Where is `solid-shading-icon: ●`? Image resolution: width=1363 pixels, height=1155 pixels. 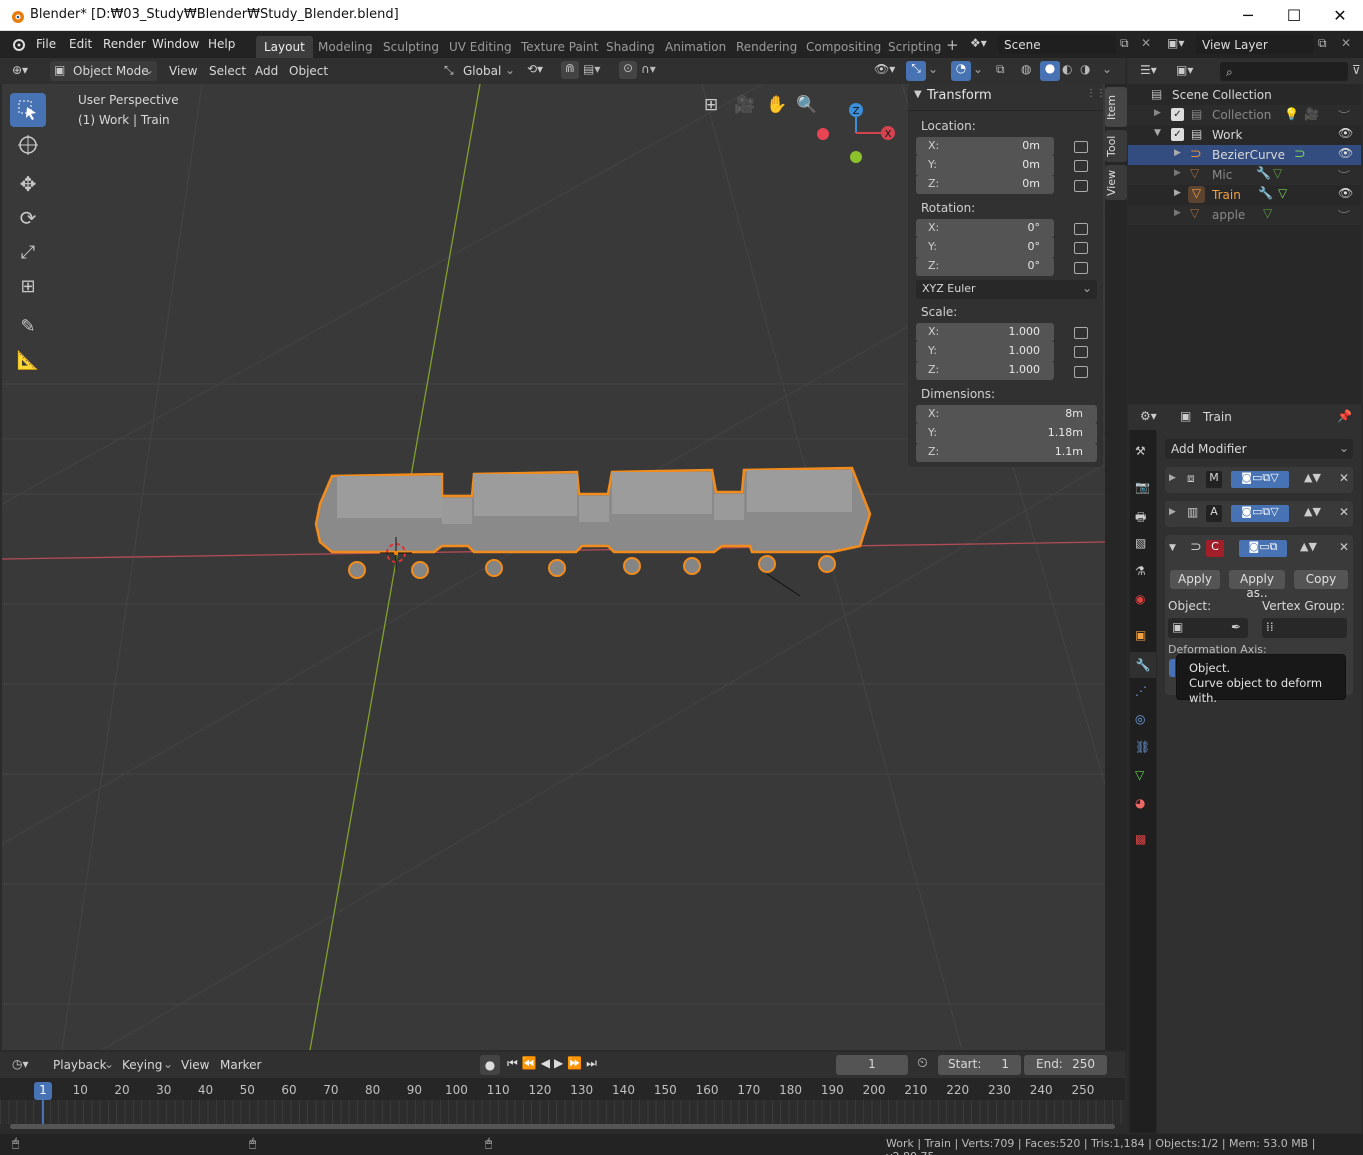
solid-shading-icon: ● is located at coordinates (1050, 71).